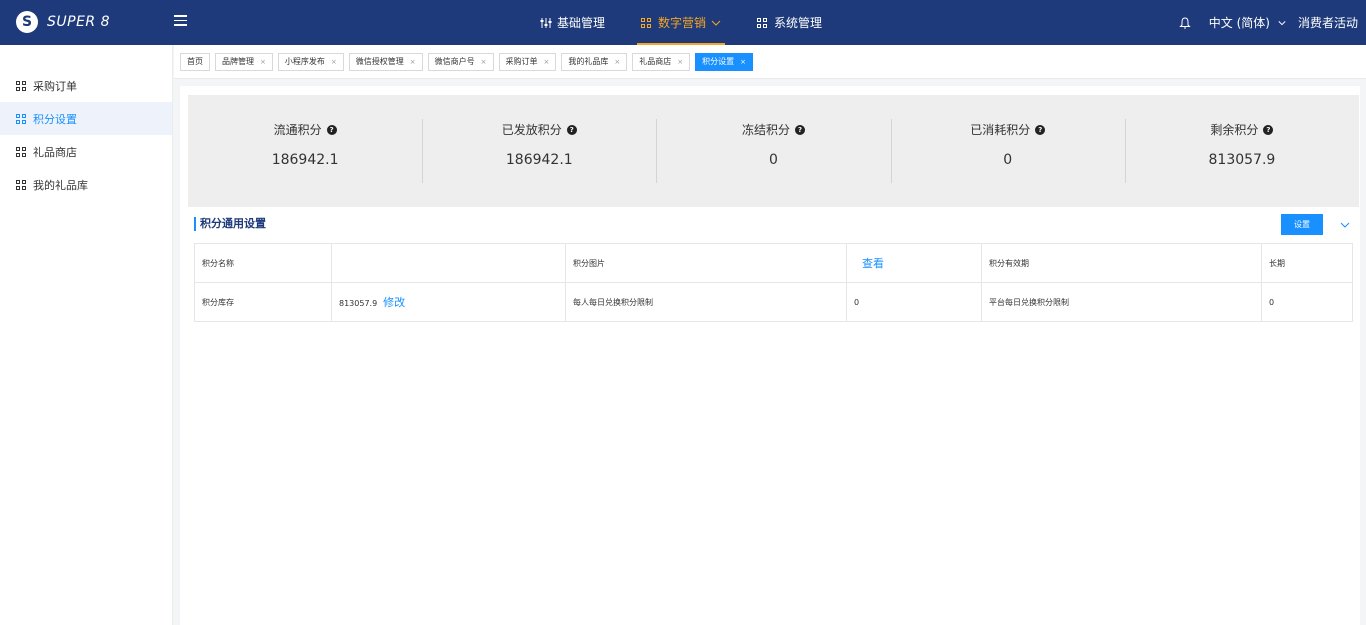 This screenshot has width=1366, height=625. I want to click on tab-purchase-orders: 采购订单 ×, so click(527, 61).